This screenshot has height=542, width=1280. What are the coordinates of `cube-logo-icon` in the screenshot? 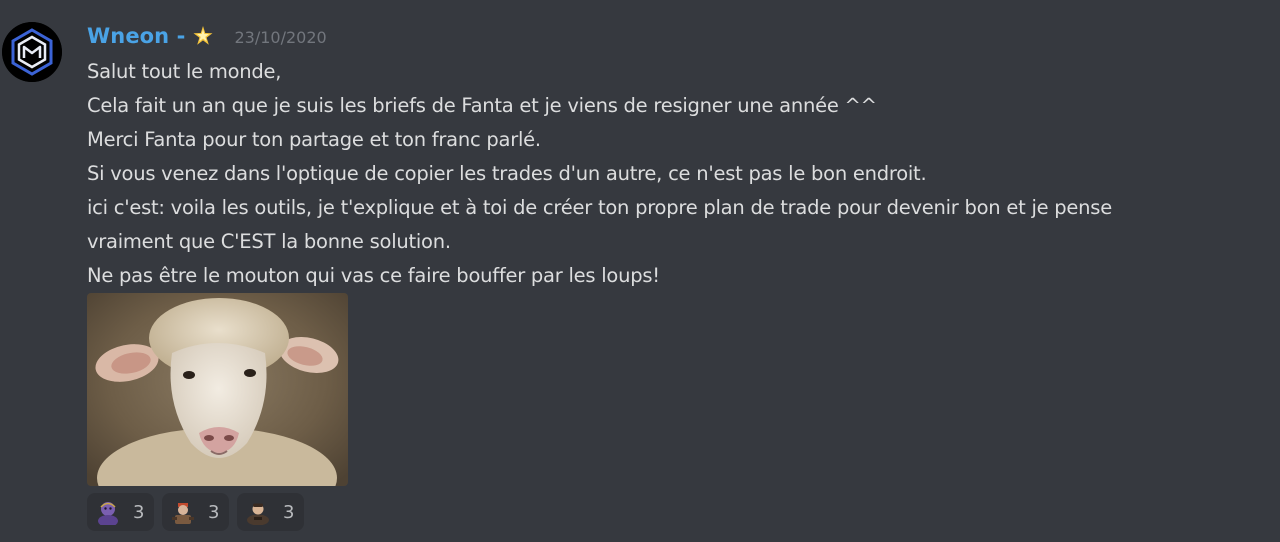 It's located at (32, 52).